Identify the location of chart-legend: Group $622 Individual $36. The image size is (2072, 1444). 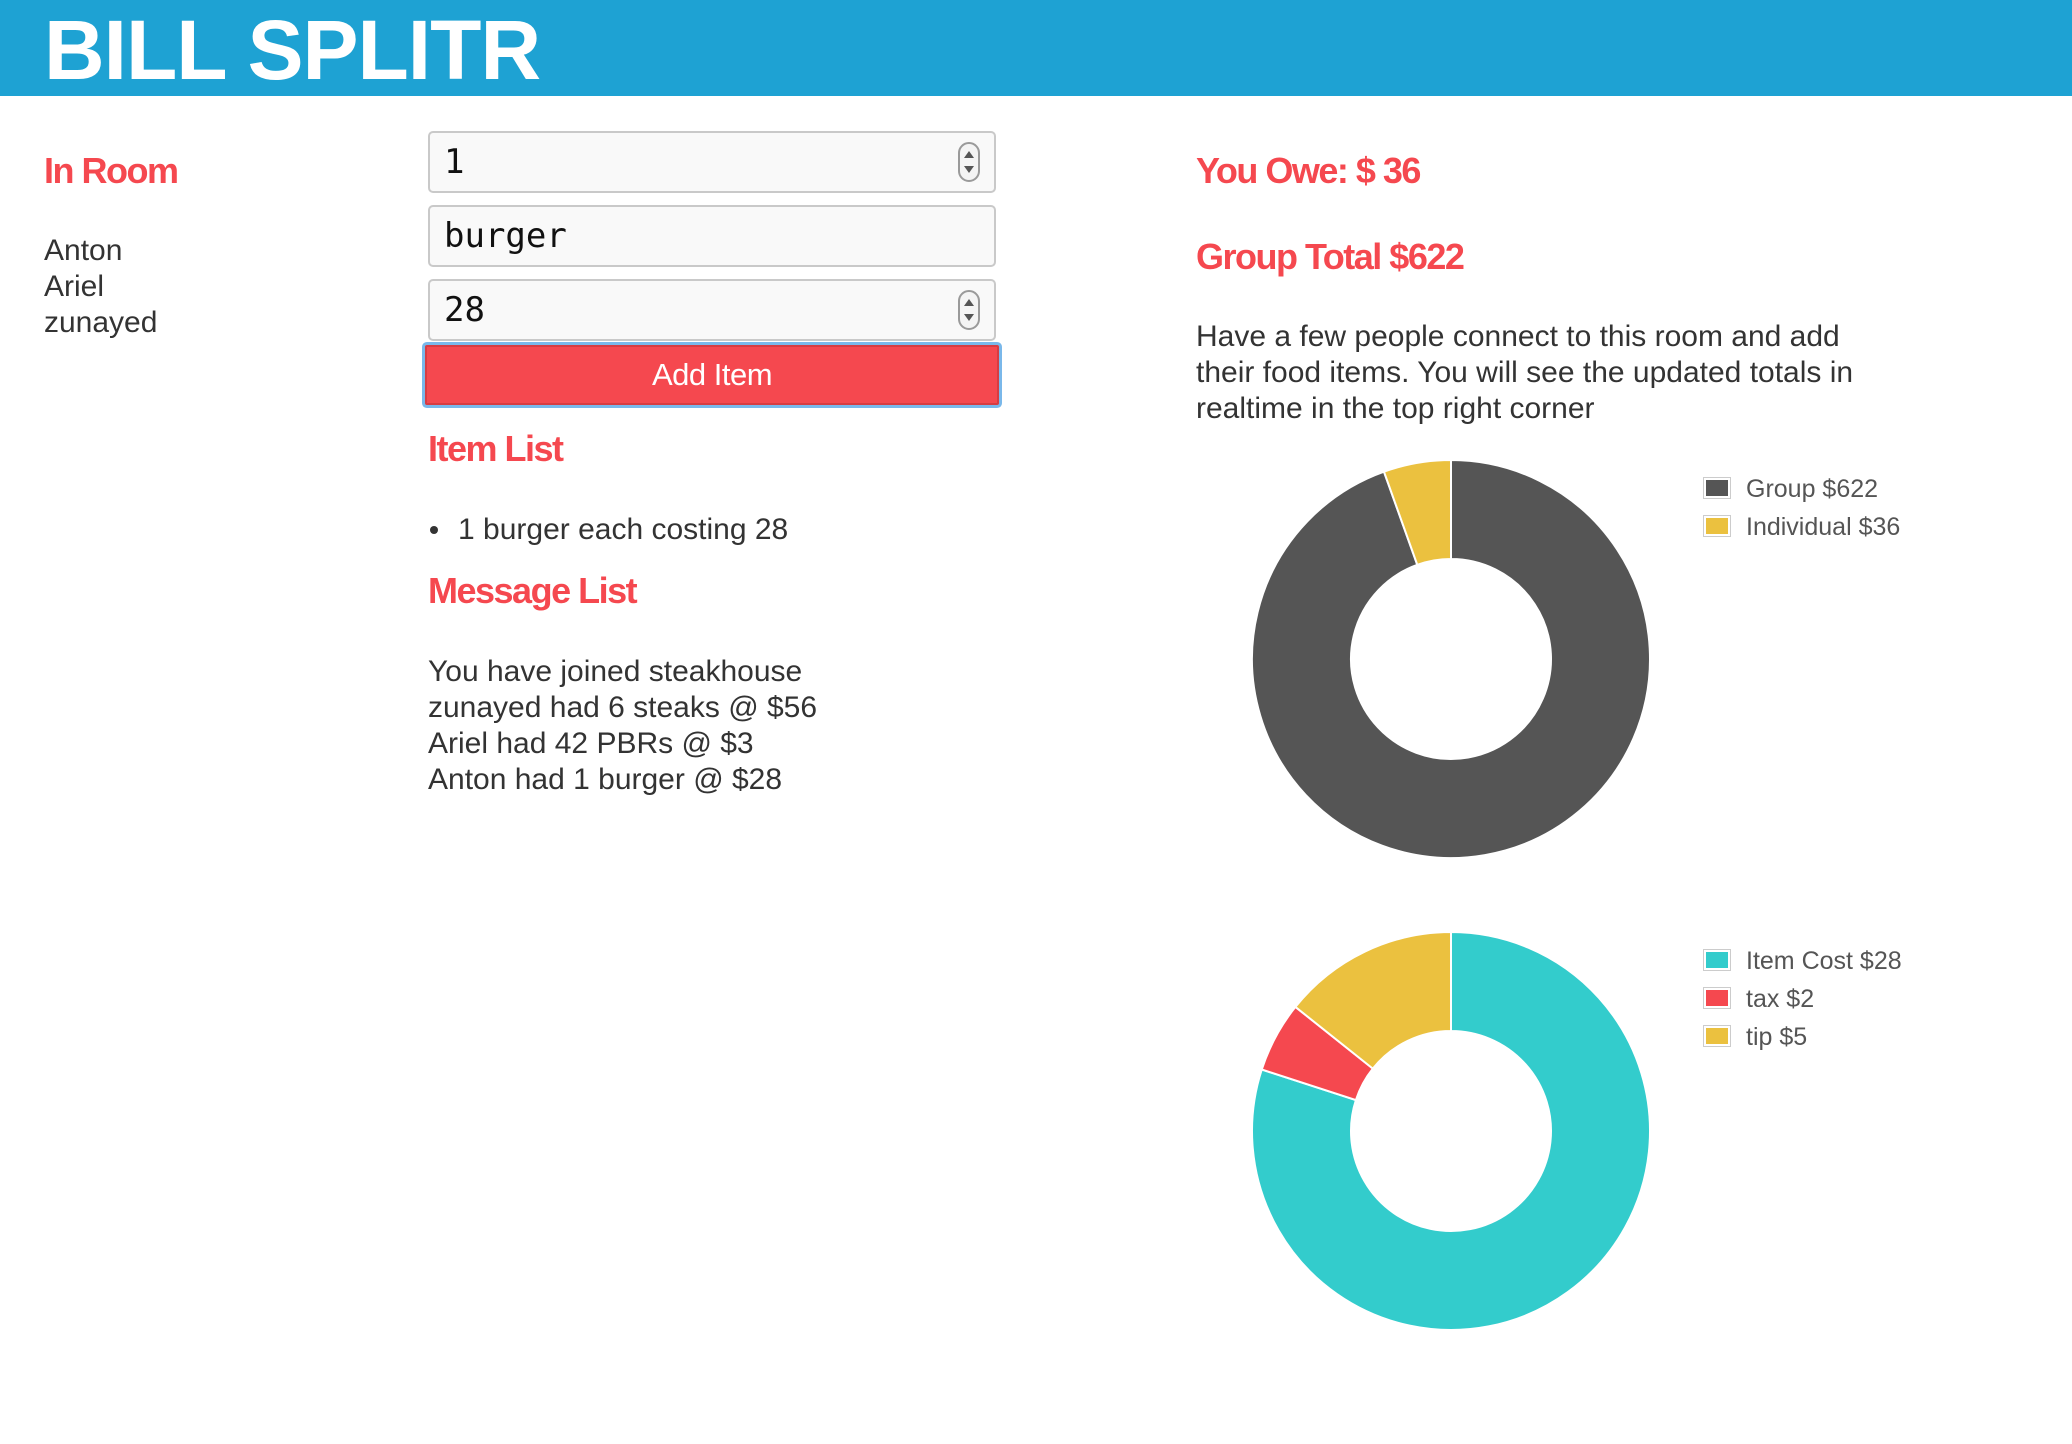
(1853, 515).